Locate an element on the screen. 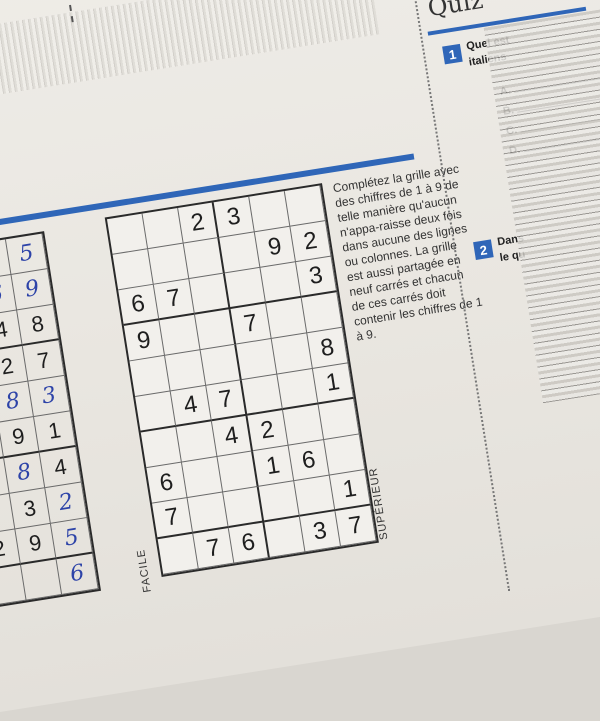 This screenshot has height=721, width=600. solved-sudoku-grid: 1352692484275836916841322956 is located at coordinates (51, 420).